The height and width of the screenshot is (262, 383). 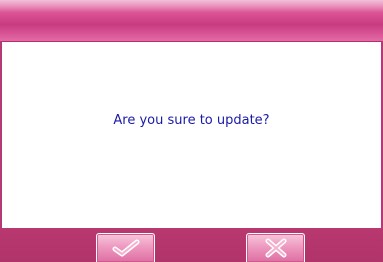 I want to click on cancel-button, so click(x=275, y=247).